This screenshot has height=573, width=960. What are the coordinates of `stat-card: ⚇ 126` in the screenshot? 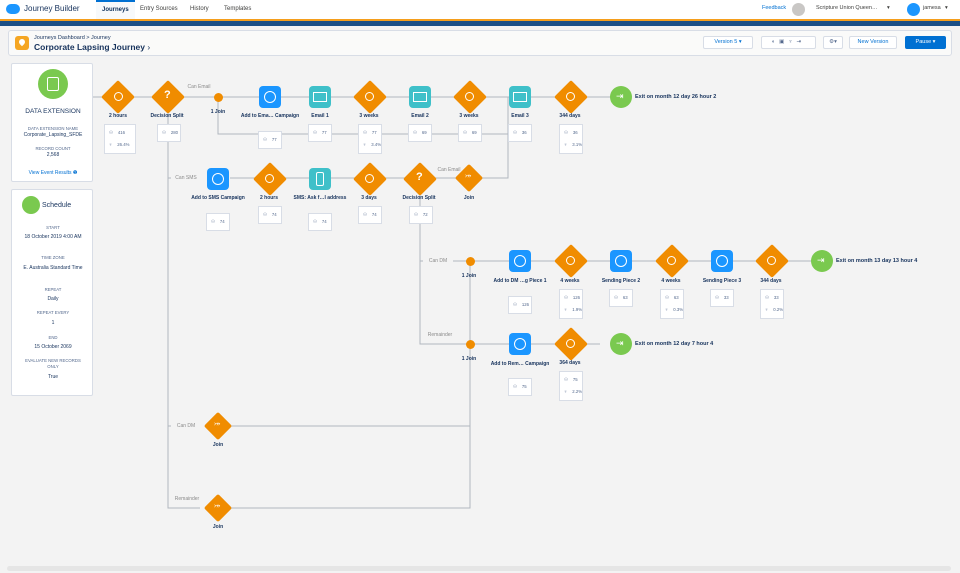 It's located at (520, 305).